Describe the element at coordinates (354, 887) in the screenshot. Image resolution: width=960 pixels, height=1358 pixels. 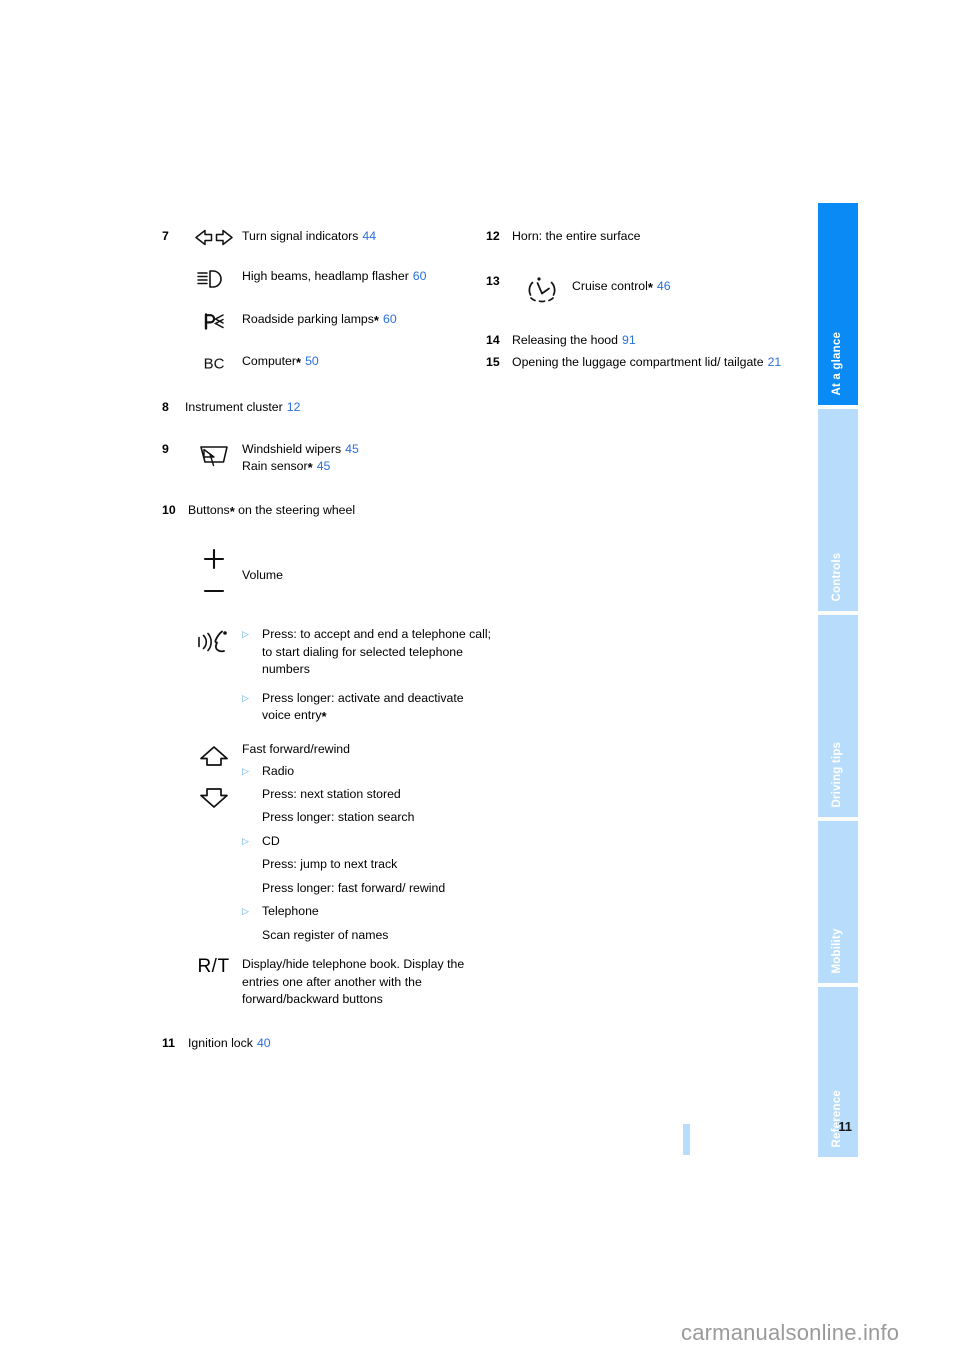
I see `bullet-subline: Press longer: fast forward/ rewind` at that location.